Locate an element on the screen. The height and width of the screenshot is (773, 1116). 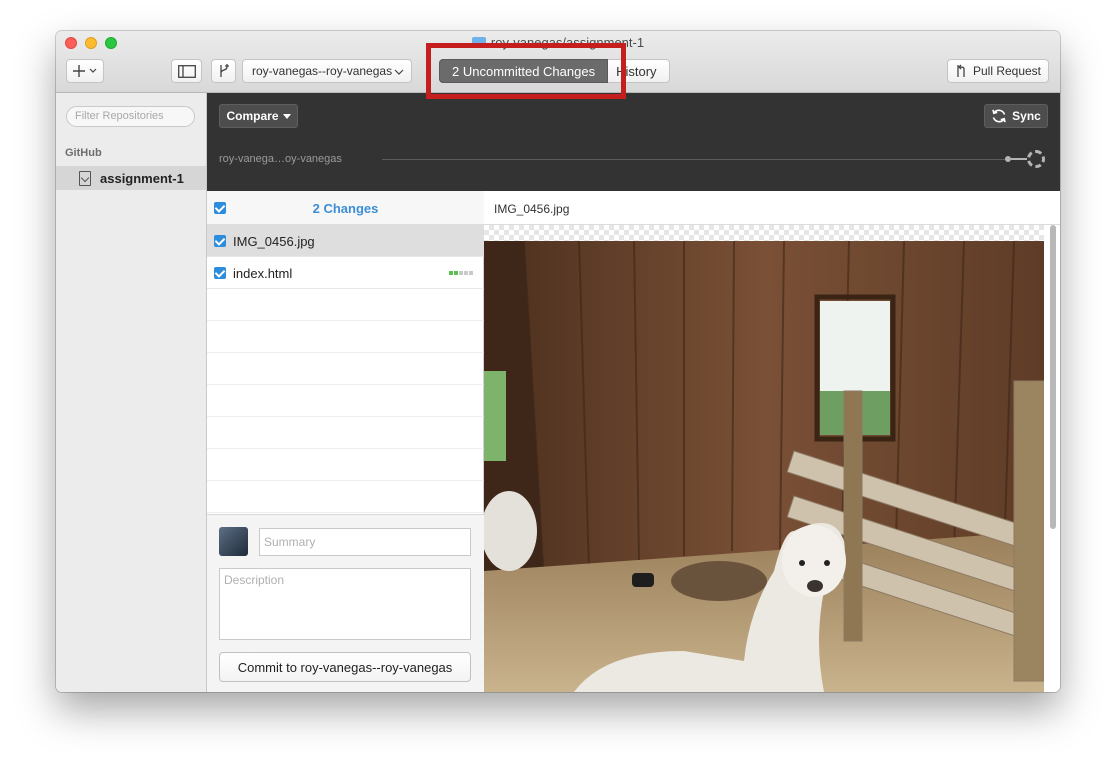
compare-bar: Compare Sync roy-vanega…oy-vanegas is located at coordinates (633, 142).